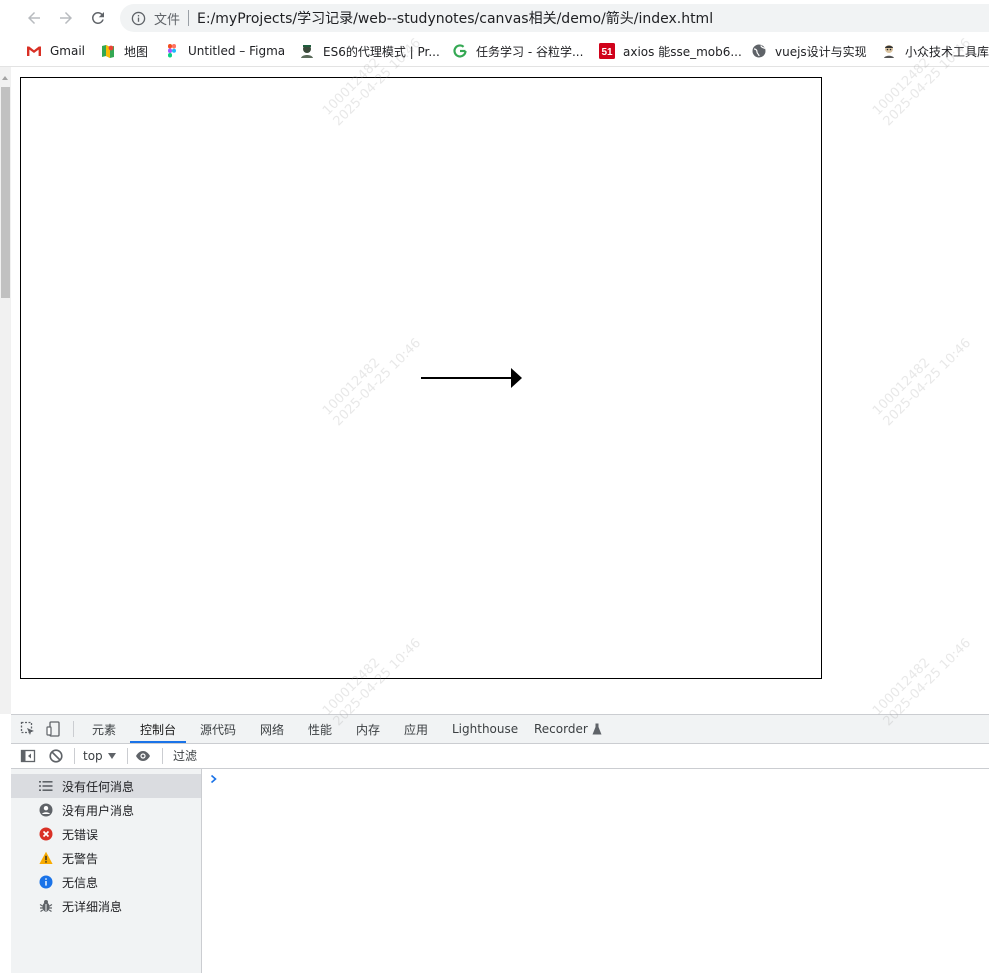 This screenshot has width=989, height=973. What do you see at coordinates (213, 779) in the screenshot?
I see `chevron-right-icon` at bounding box center [213, 779].